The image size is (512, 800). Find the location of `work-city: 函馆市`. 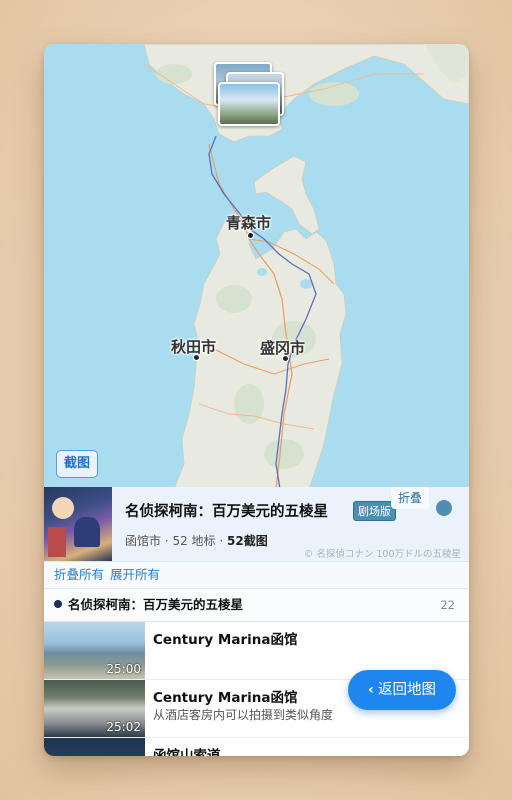

work-city: 函馆市 is located at coordinates (143, 541).